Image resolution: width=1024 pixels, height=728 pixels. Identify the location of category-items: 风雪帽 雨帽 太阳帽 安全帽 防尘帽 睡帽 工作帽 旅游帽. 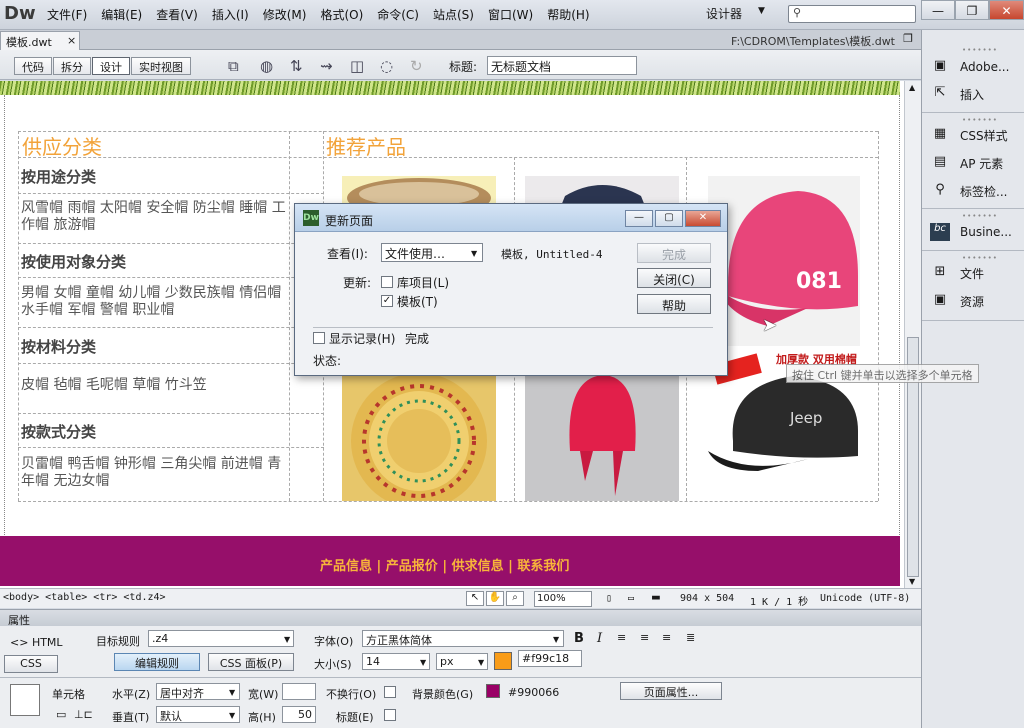
(155, 217).